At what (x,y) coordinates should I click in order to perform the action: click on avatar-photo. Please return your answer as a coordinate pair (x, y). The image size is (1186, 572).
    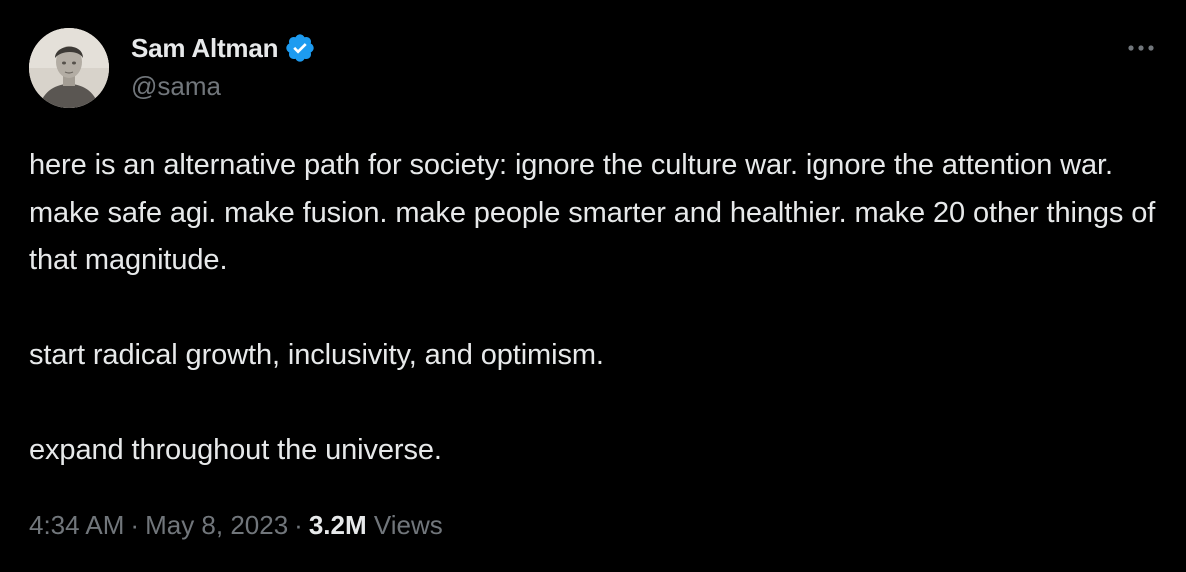
    Looking at the image, I should click on (69, 68).